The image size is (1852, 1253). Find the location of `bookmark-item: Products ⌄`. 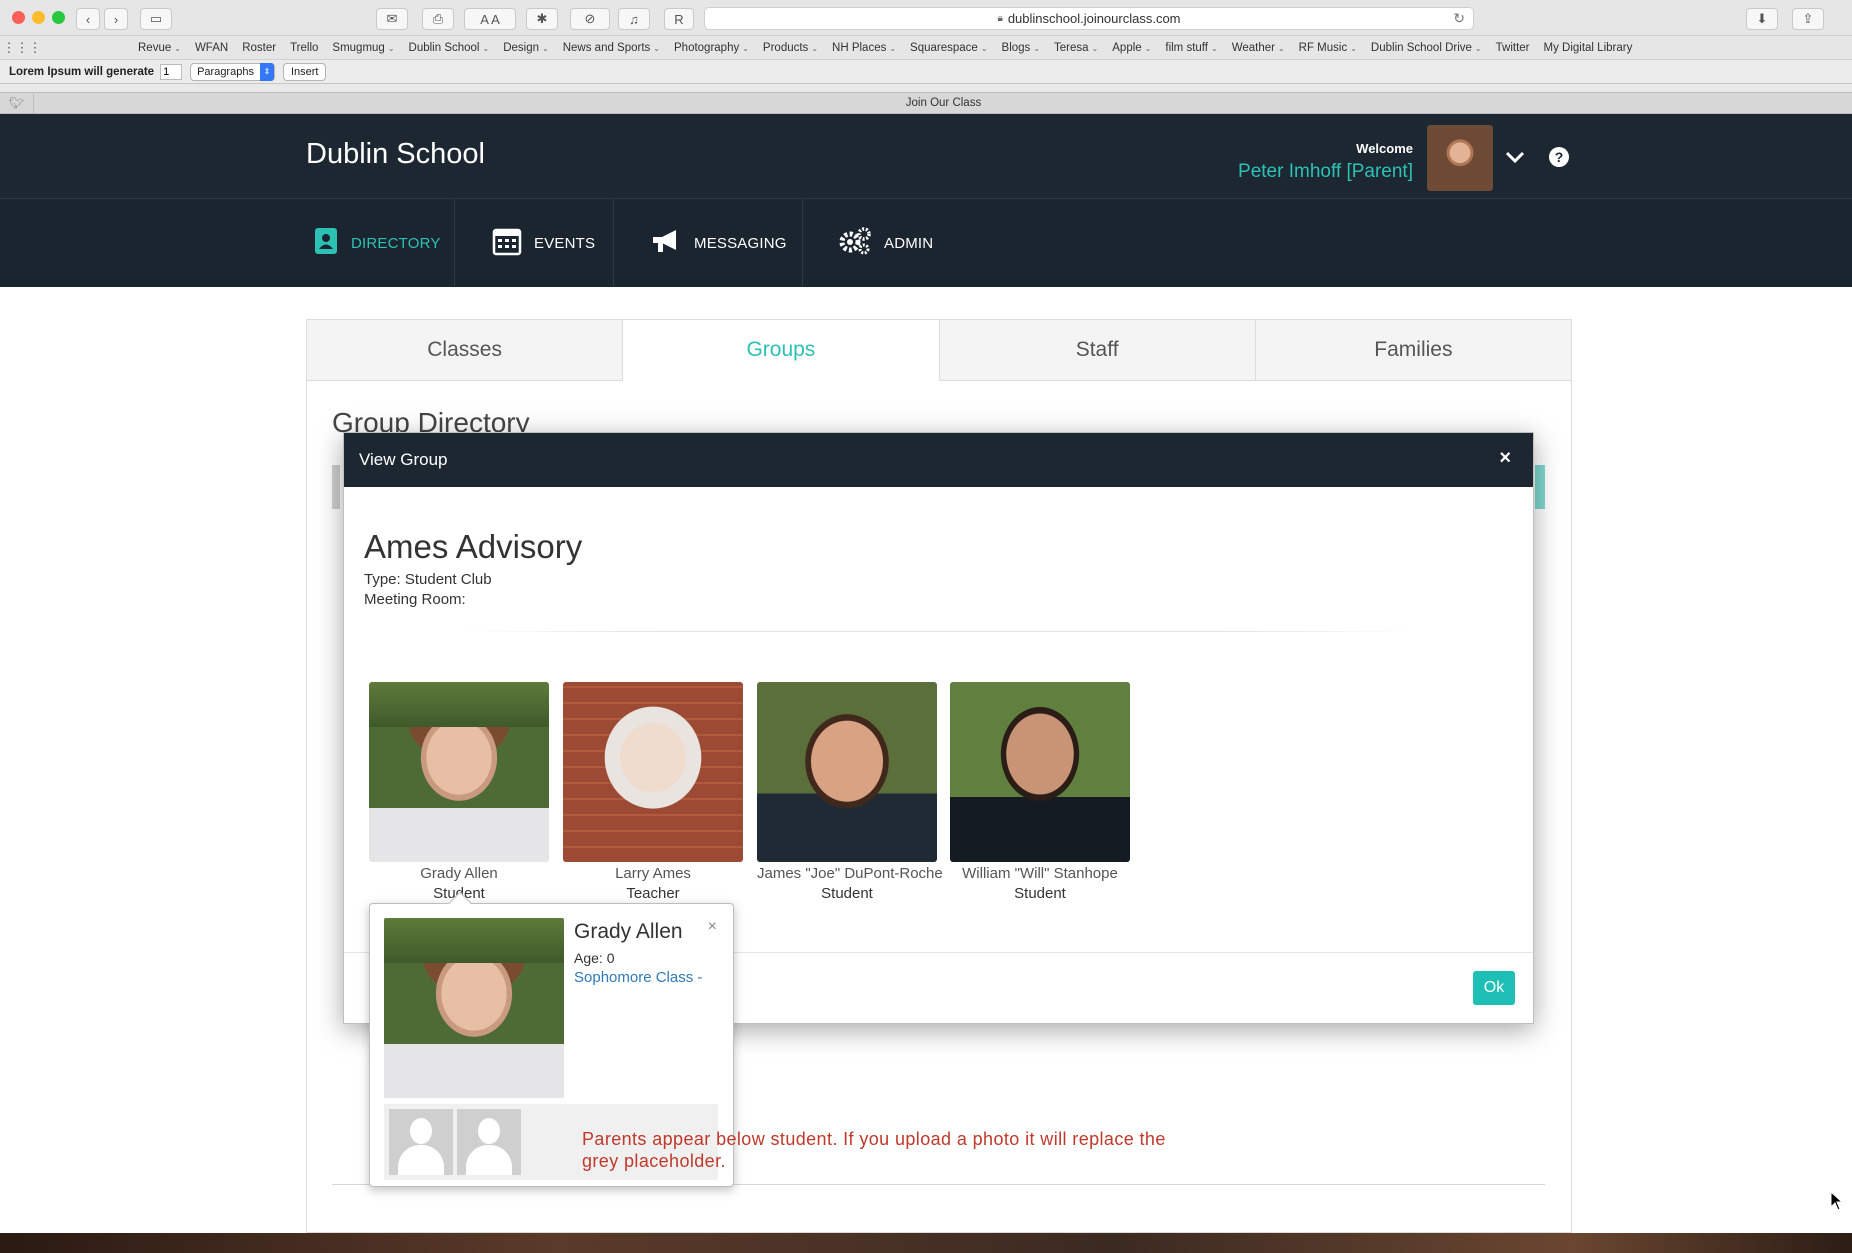

bookmark-item: Products ⌄ is located at coordinates (790, 48).